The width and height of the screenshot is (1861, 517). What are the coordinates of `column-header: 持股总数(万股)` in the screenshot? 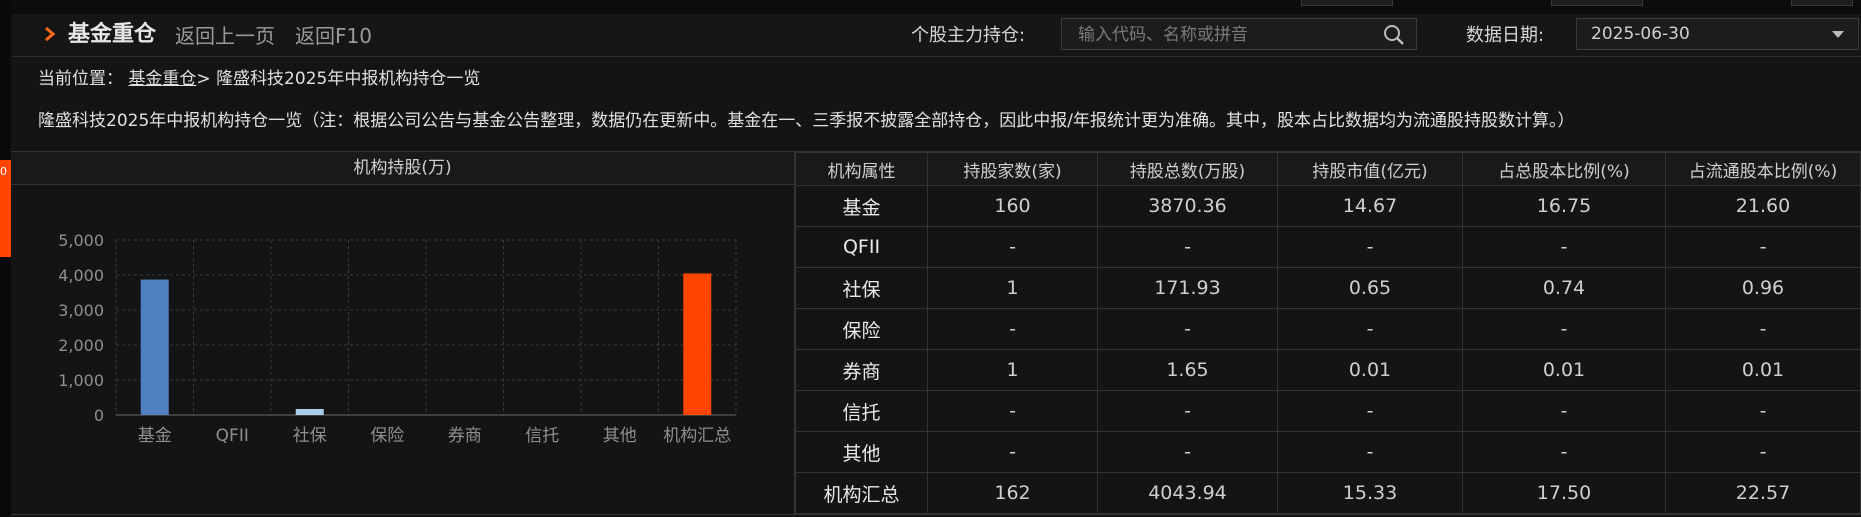 It's located at (1187, 169).